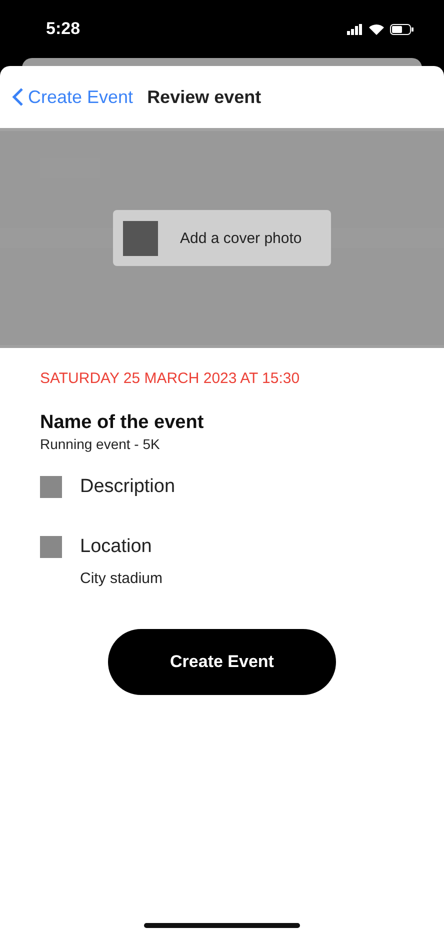 This screenshot has height=936, width=444. Describe the element at coordinates (402, 29) in the screenshot. I see `battery-icon` at that location.